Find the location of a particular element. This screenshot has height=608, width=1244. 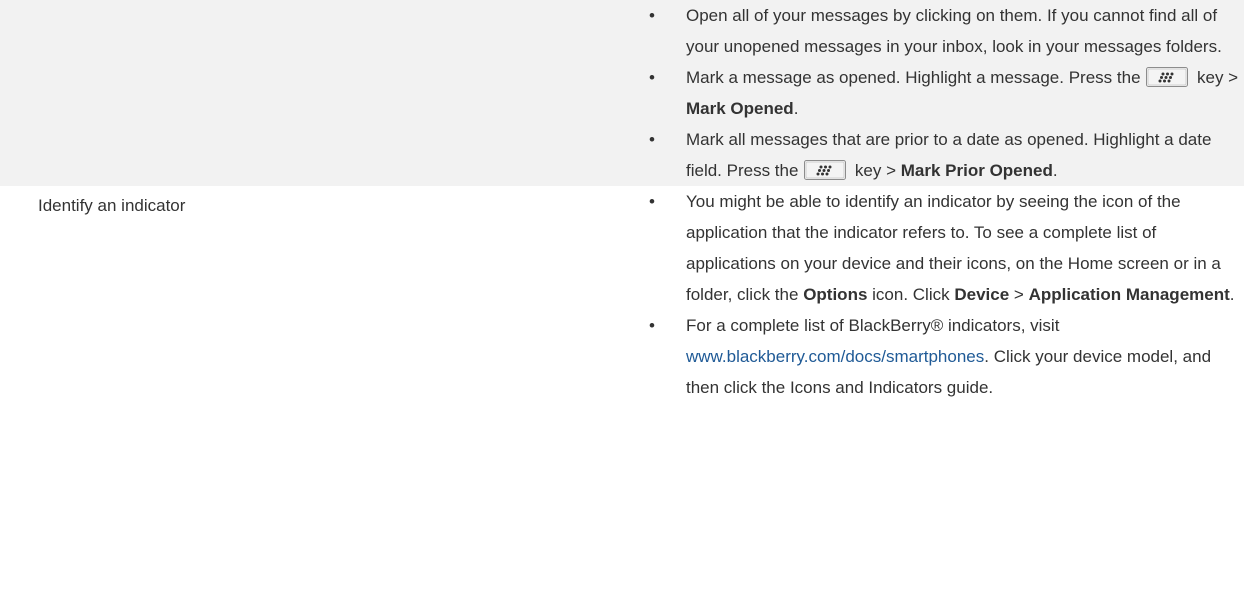

blackberry-docs-link: www.blackberry.com/docs/smartphones is located at coordinates (835, 356).